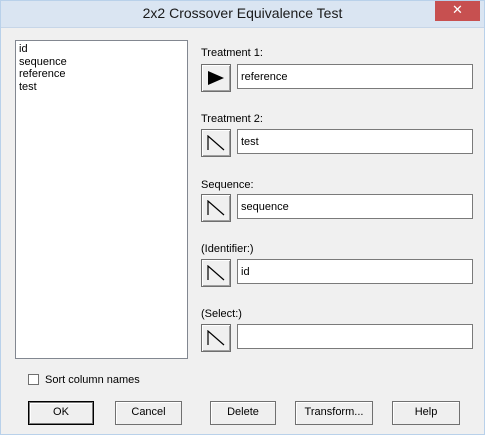 The width and height of the screenshot is (485, 435). Describe the element at coordinates (227, 249) in the screenshot. I see `identifier-label: (Identifier:)` at that location.